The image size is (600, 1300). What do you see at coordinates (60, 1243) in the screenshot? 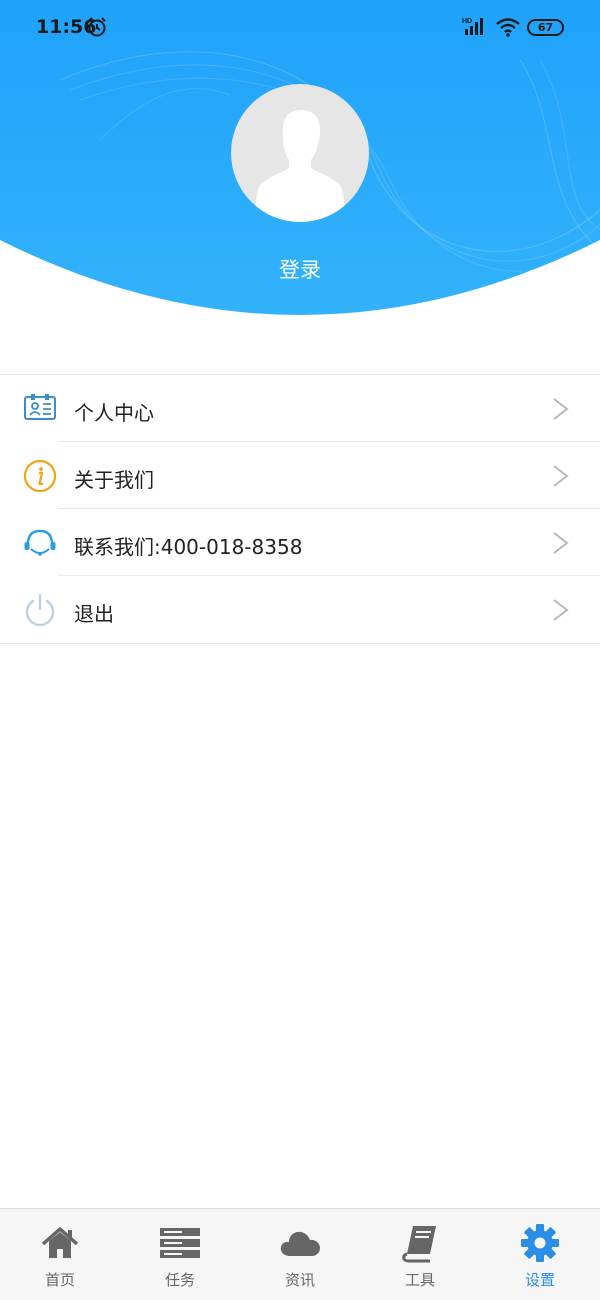
I see `home-icon` at bounding box center [60, 1243].